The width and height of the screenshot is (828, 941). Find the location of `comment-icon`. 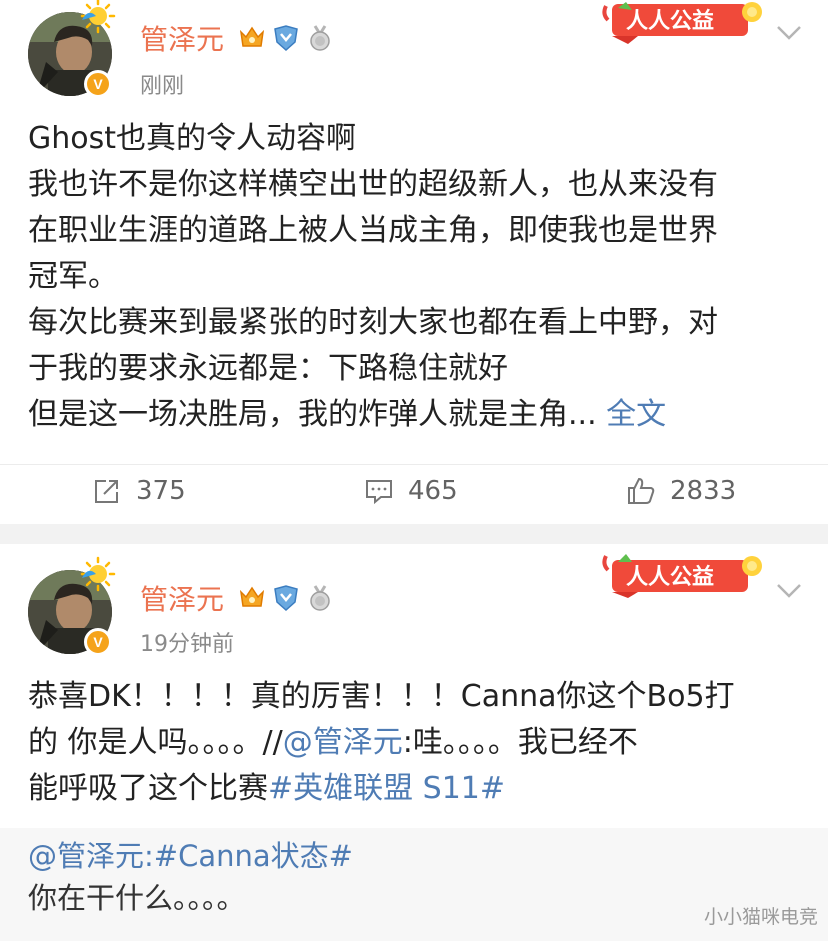

comment-icon is located at coordinates (379, 492).